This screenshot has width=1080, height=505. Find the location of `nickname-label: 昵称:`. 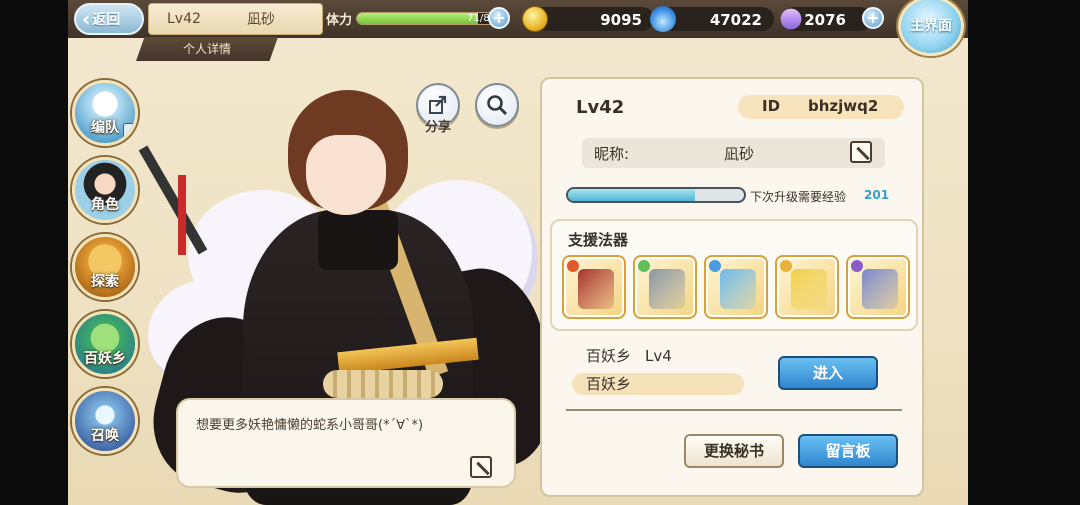

nickname-label: 昵称: is located at coordinates (612, 154).